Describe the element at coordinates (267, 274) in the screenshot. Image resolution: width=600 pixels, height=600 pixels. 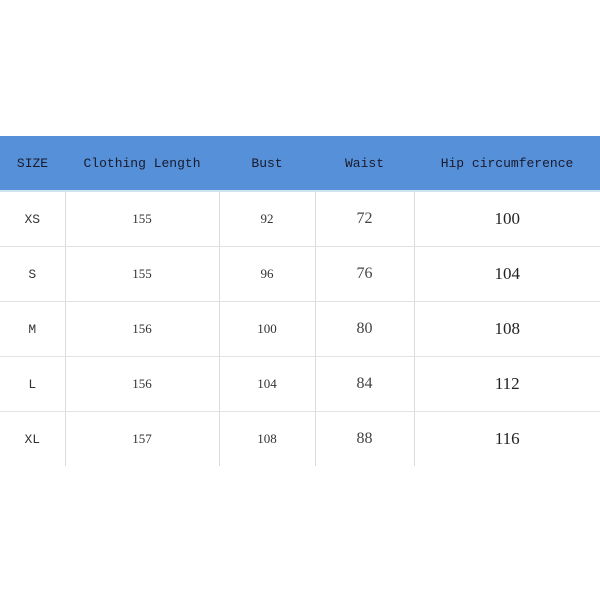
I see `cell-bust: 96` at that location.